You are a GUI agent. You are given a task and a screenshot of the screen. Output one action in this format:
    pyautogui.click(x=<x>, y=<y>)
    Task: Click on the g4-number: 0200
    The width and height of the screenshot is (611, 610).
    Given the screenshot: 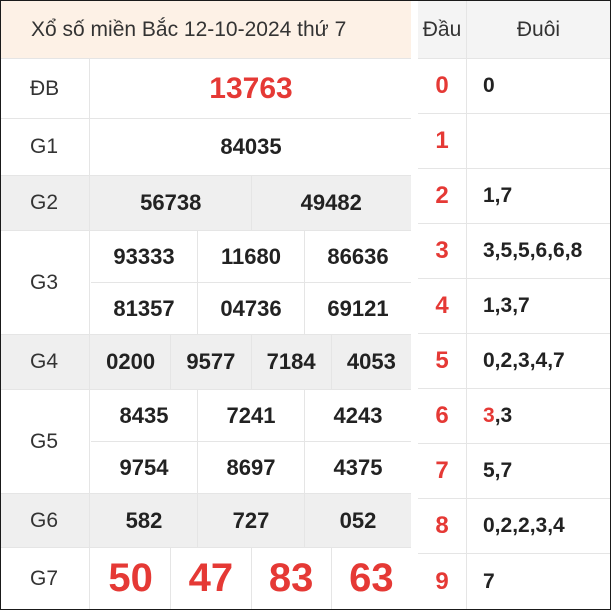 What is the action you would take?
    pyautogui.click(x=131, y=361)
    